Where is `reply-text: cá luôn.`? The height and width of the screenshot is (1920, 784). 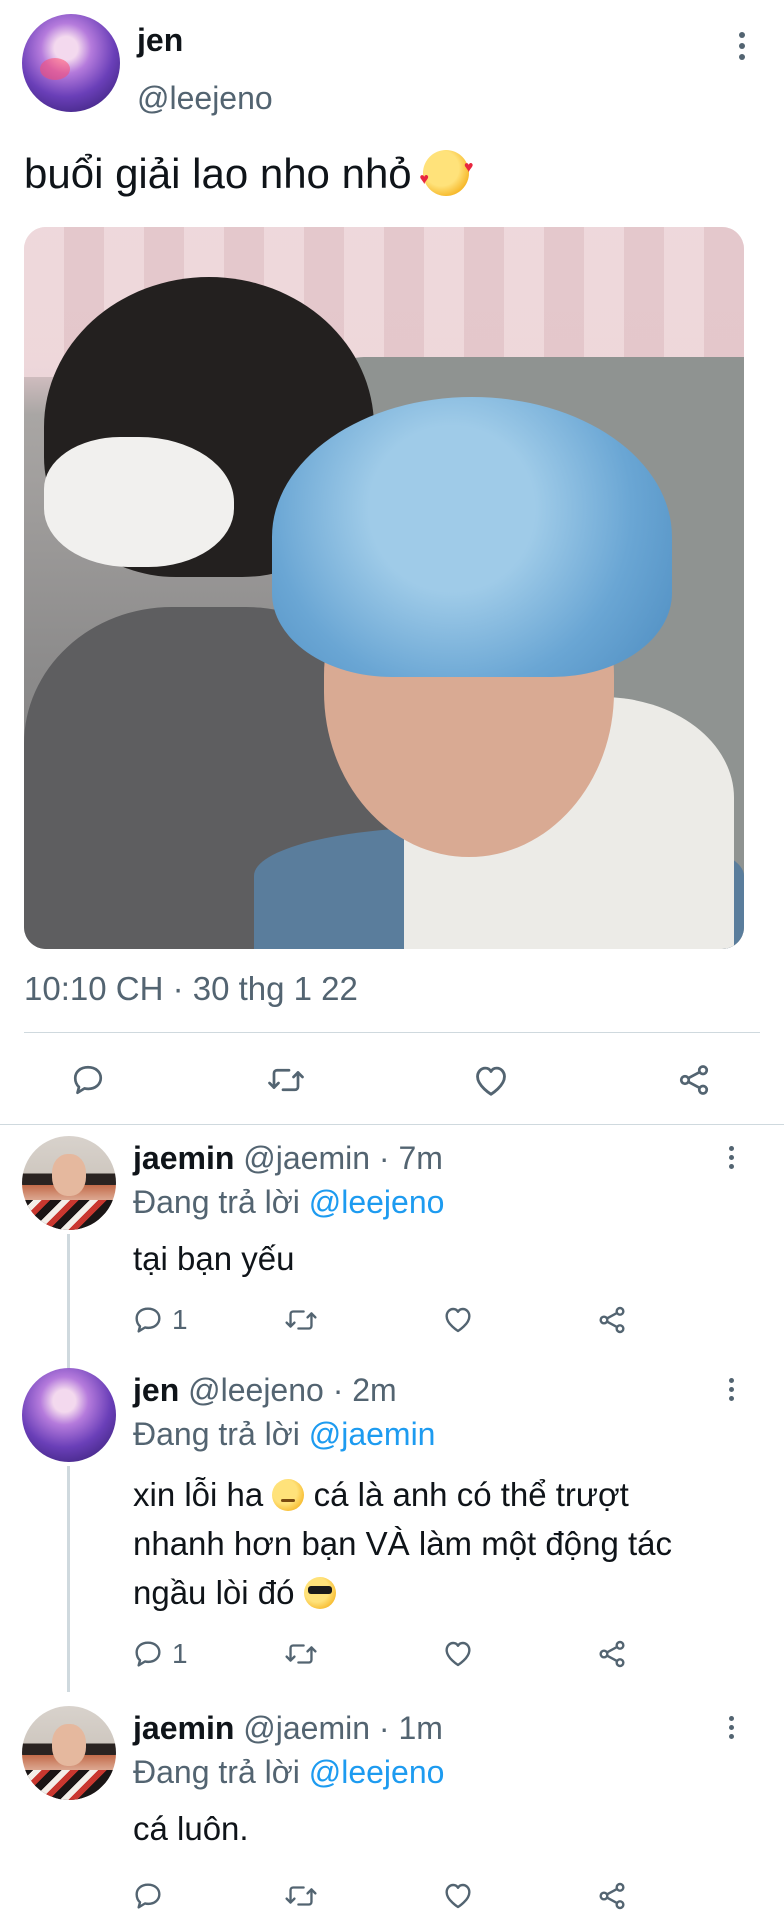 reply-text: cá luôn. is located at coordinates (191, 1828).